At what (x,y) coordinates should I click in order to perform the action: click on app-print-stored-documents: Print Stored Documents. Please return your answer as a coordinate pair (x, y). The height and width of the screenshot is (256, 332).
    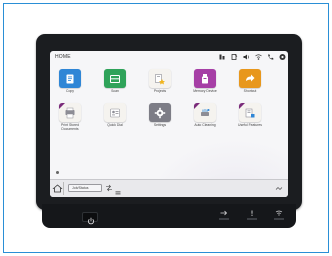
    Looking at the image, I should click on (70, 117).